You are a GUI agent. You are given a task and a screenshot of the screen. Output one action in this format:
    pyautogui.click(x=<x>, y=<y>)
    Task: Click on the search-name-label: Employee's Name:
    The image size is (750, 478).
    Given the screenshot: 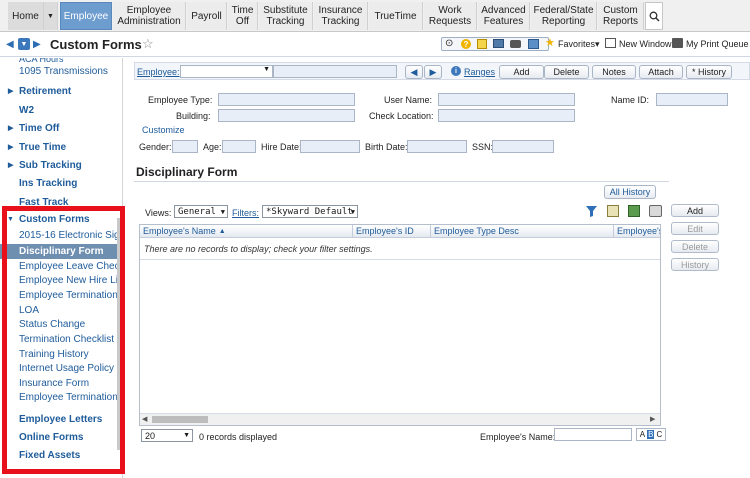 What is the action you would take?
    pyautogui.click(x=518, y=437)
    